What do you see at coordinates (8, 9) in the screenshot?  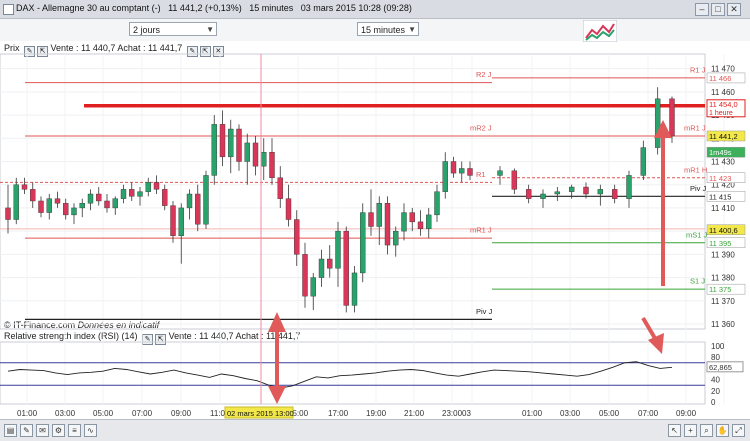 I see `window-checkbox` at bounding box center [8, 9].